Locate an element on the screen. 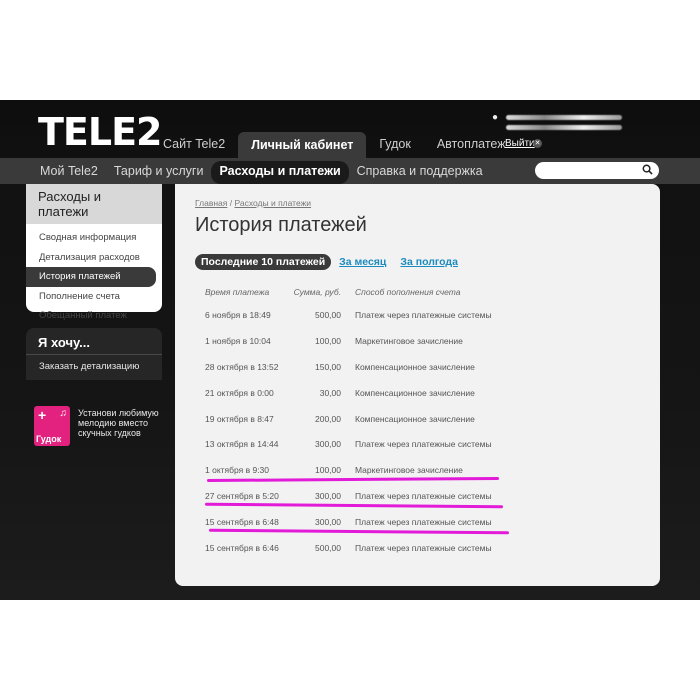 This screenshot has height=700, width=700. order-details-link: Заказать детализацию is located at coordinates (94, 366).